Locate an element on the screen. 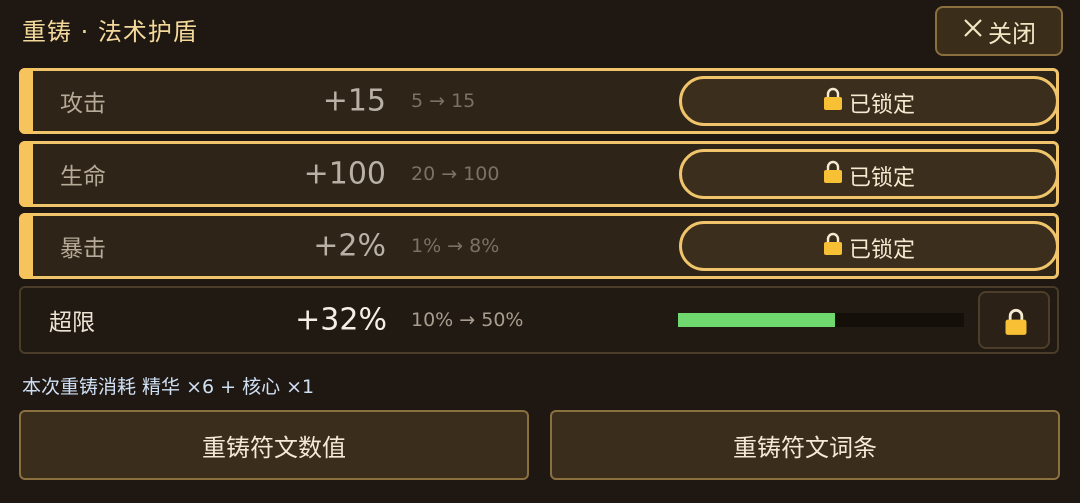 The image size is (1080, 503). stat-name: 超限 is located at coordinates (72, 323).